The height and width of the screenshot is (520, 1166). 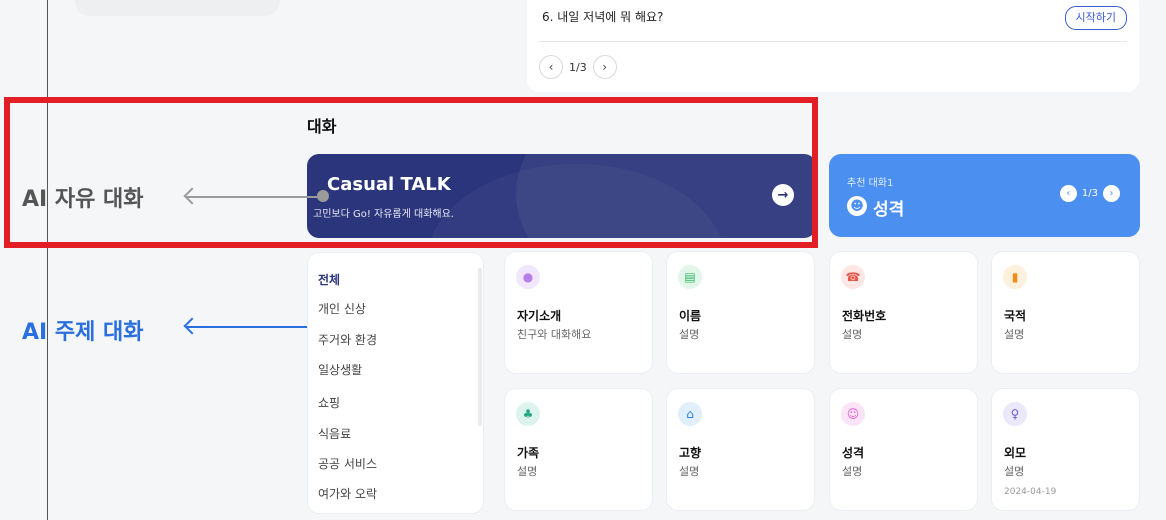 I want to click on recommend-pager: ‹ 1/3 ›, so click(x=1089, y=193).